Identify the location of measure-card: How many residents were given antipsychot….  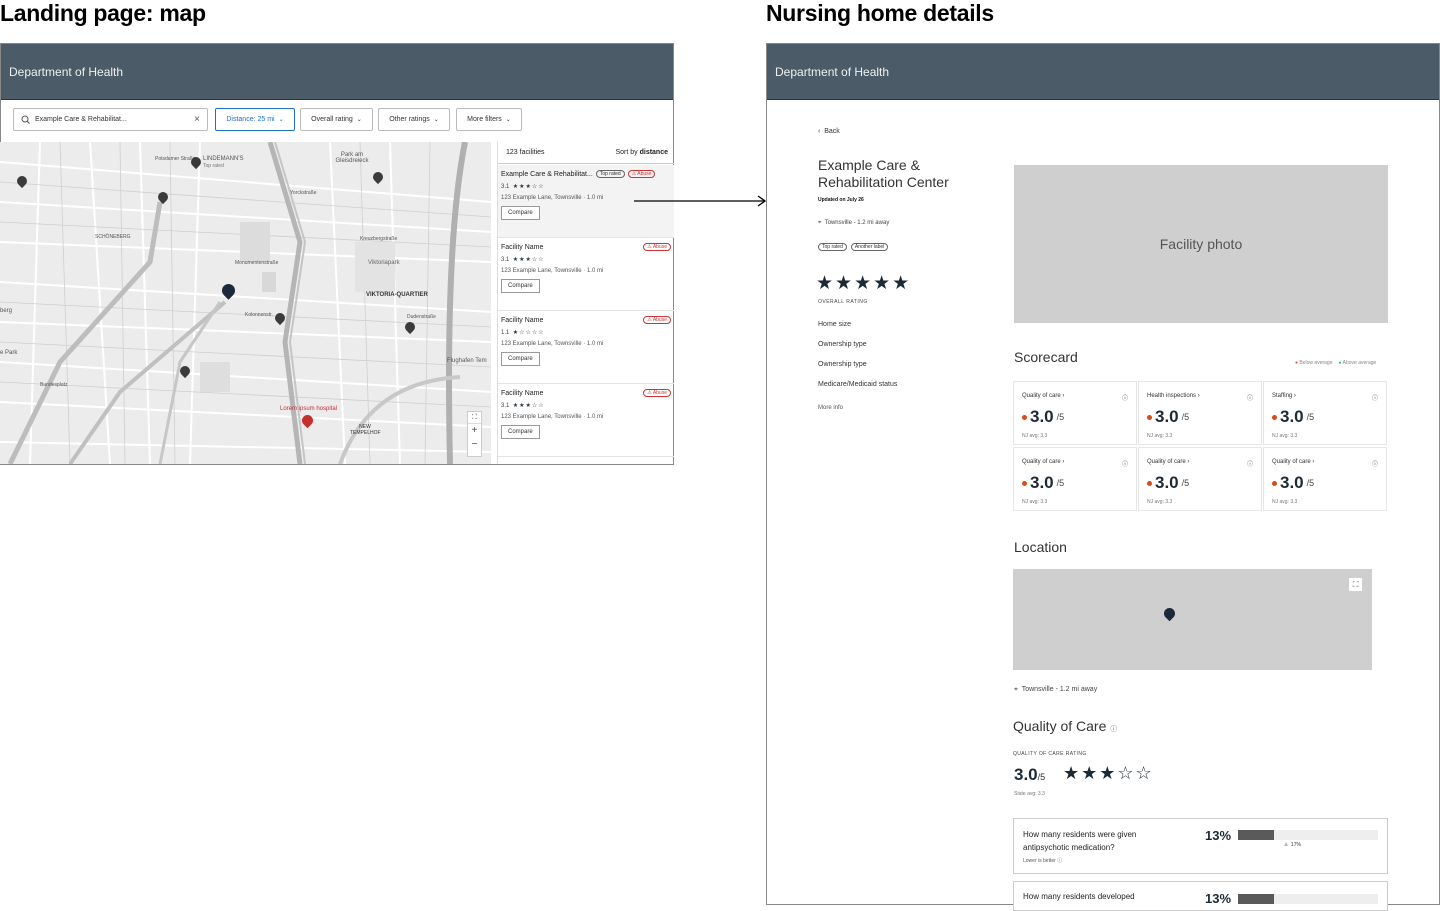
(1200, 846).